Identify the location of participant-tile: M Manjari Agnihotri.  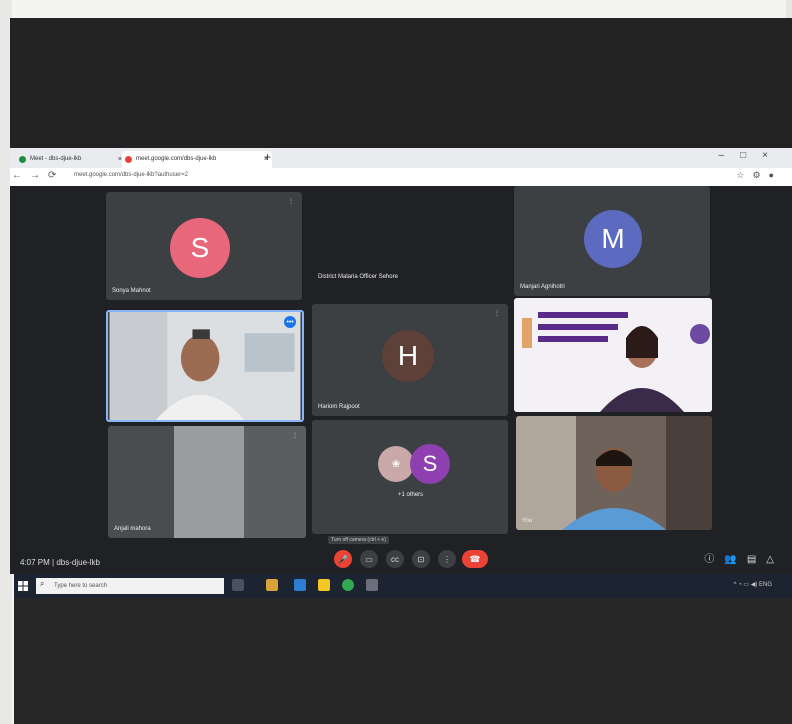
(612, 241).